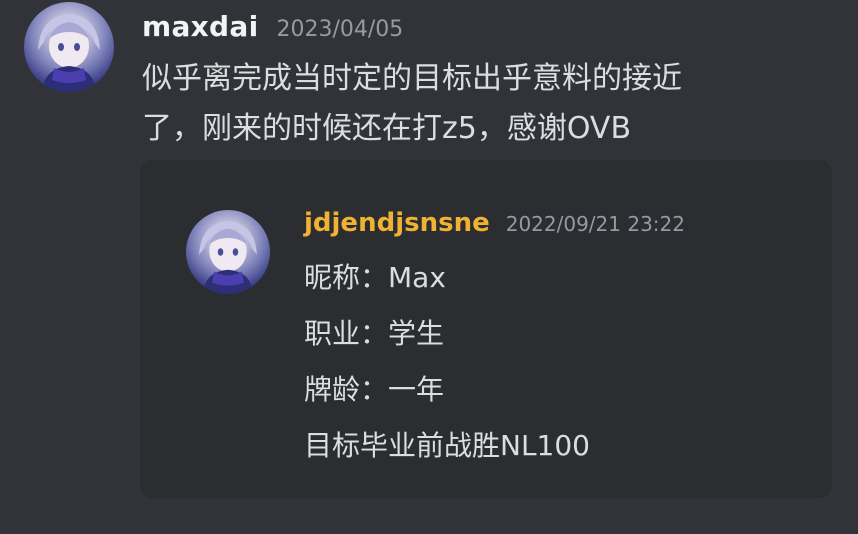 The height and width of the screenshot is (534, 858). I want to click on quoted-author-username: jdjendjsnsne, so click(397, 223).